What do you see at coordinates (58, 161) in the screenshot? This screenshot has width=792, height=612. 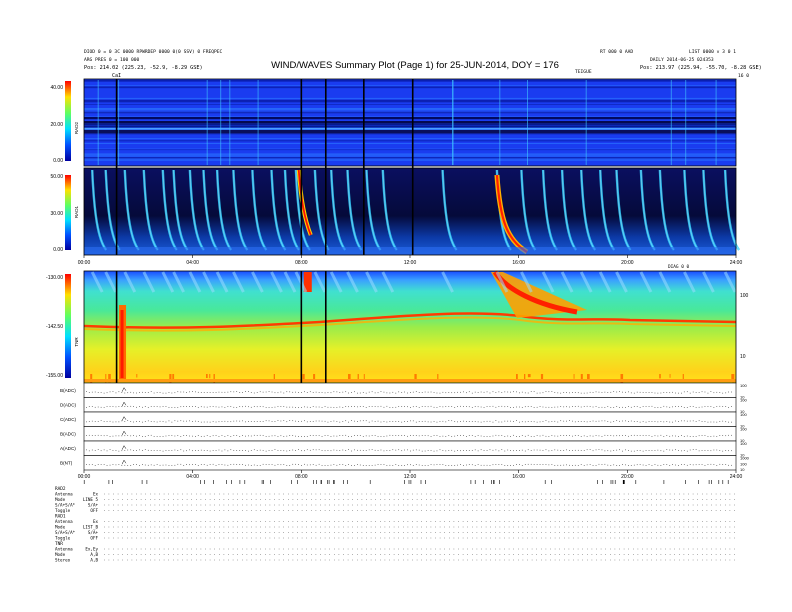 I see `rad2-tick-bottom: 0.00` at bounding box center [58, 161].